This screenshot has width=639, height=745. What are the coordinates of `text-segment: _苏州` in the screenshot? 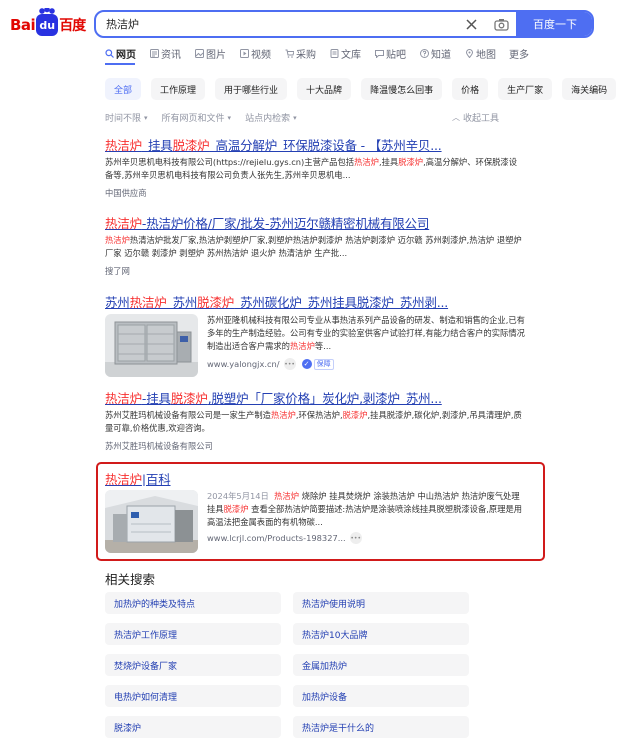 It's located at (182, 302).